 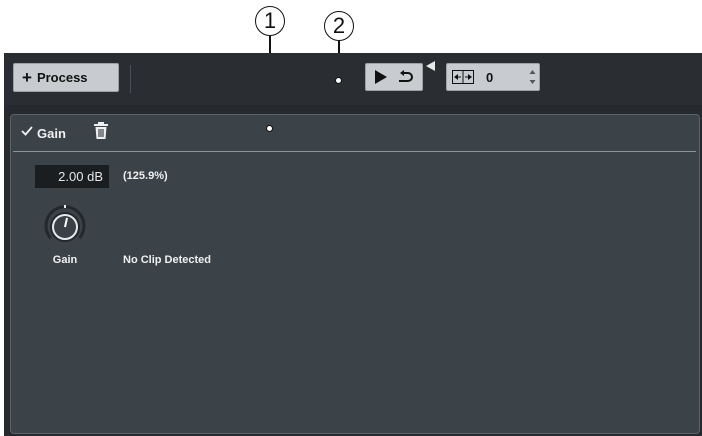 What do you see at coordinates (65, 225) in the screenshot?
I see `knob-icon` at bounding box center [65, 225].